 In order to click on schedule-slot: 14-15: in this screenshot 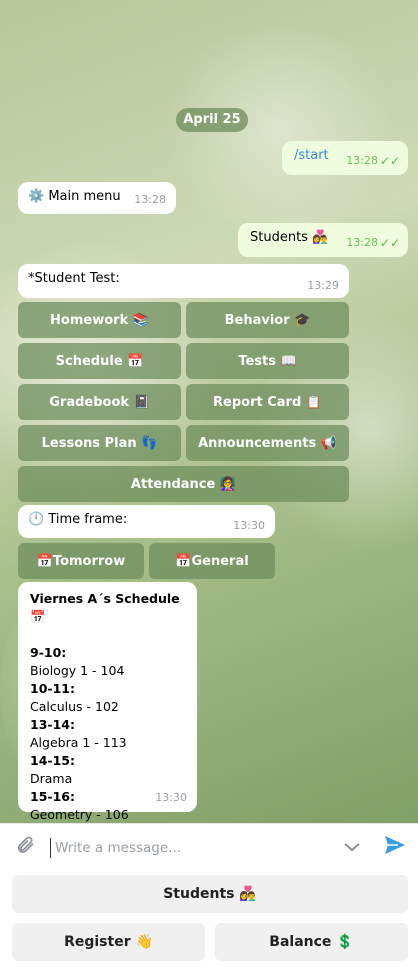, I will do `click(52, 760)`.